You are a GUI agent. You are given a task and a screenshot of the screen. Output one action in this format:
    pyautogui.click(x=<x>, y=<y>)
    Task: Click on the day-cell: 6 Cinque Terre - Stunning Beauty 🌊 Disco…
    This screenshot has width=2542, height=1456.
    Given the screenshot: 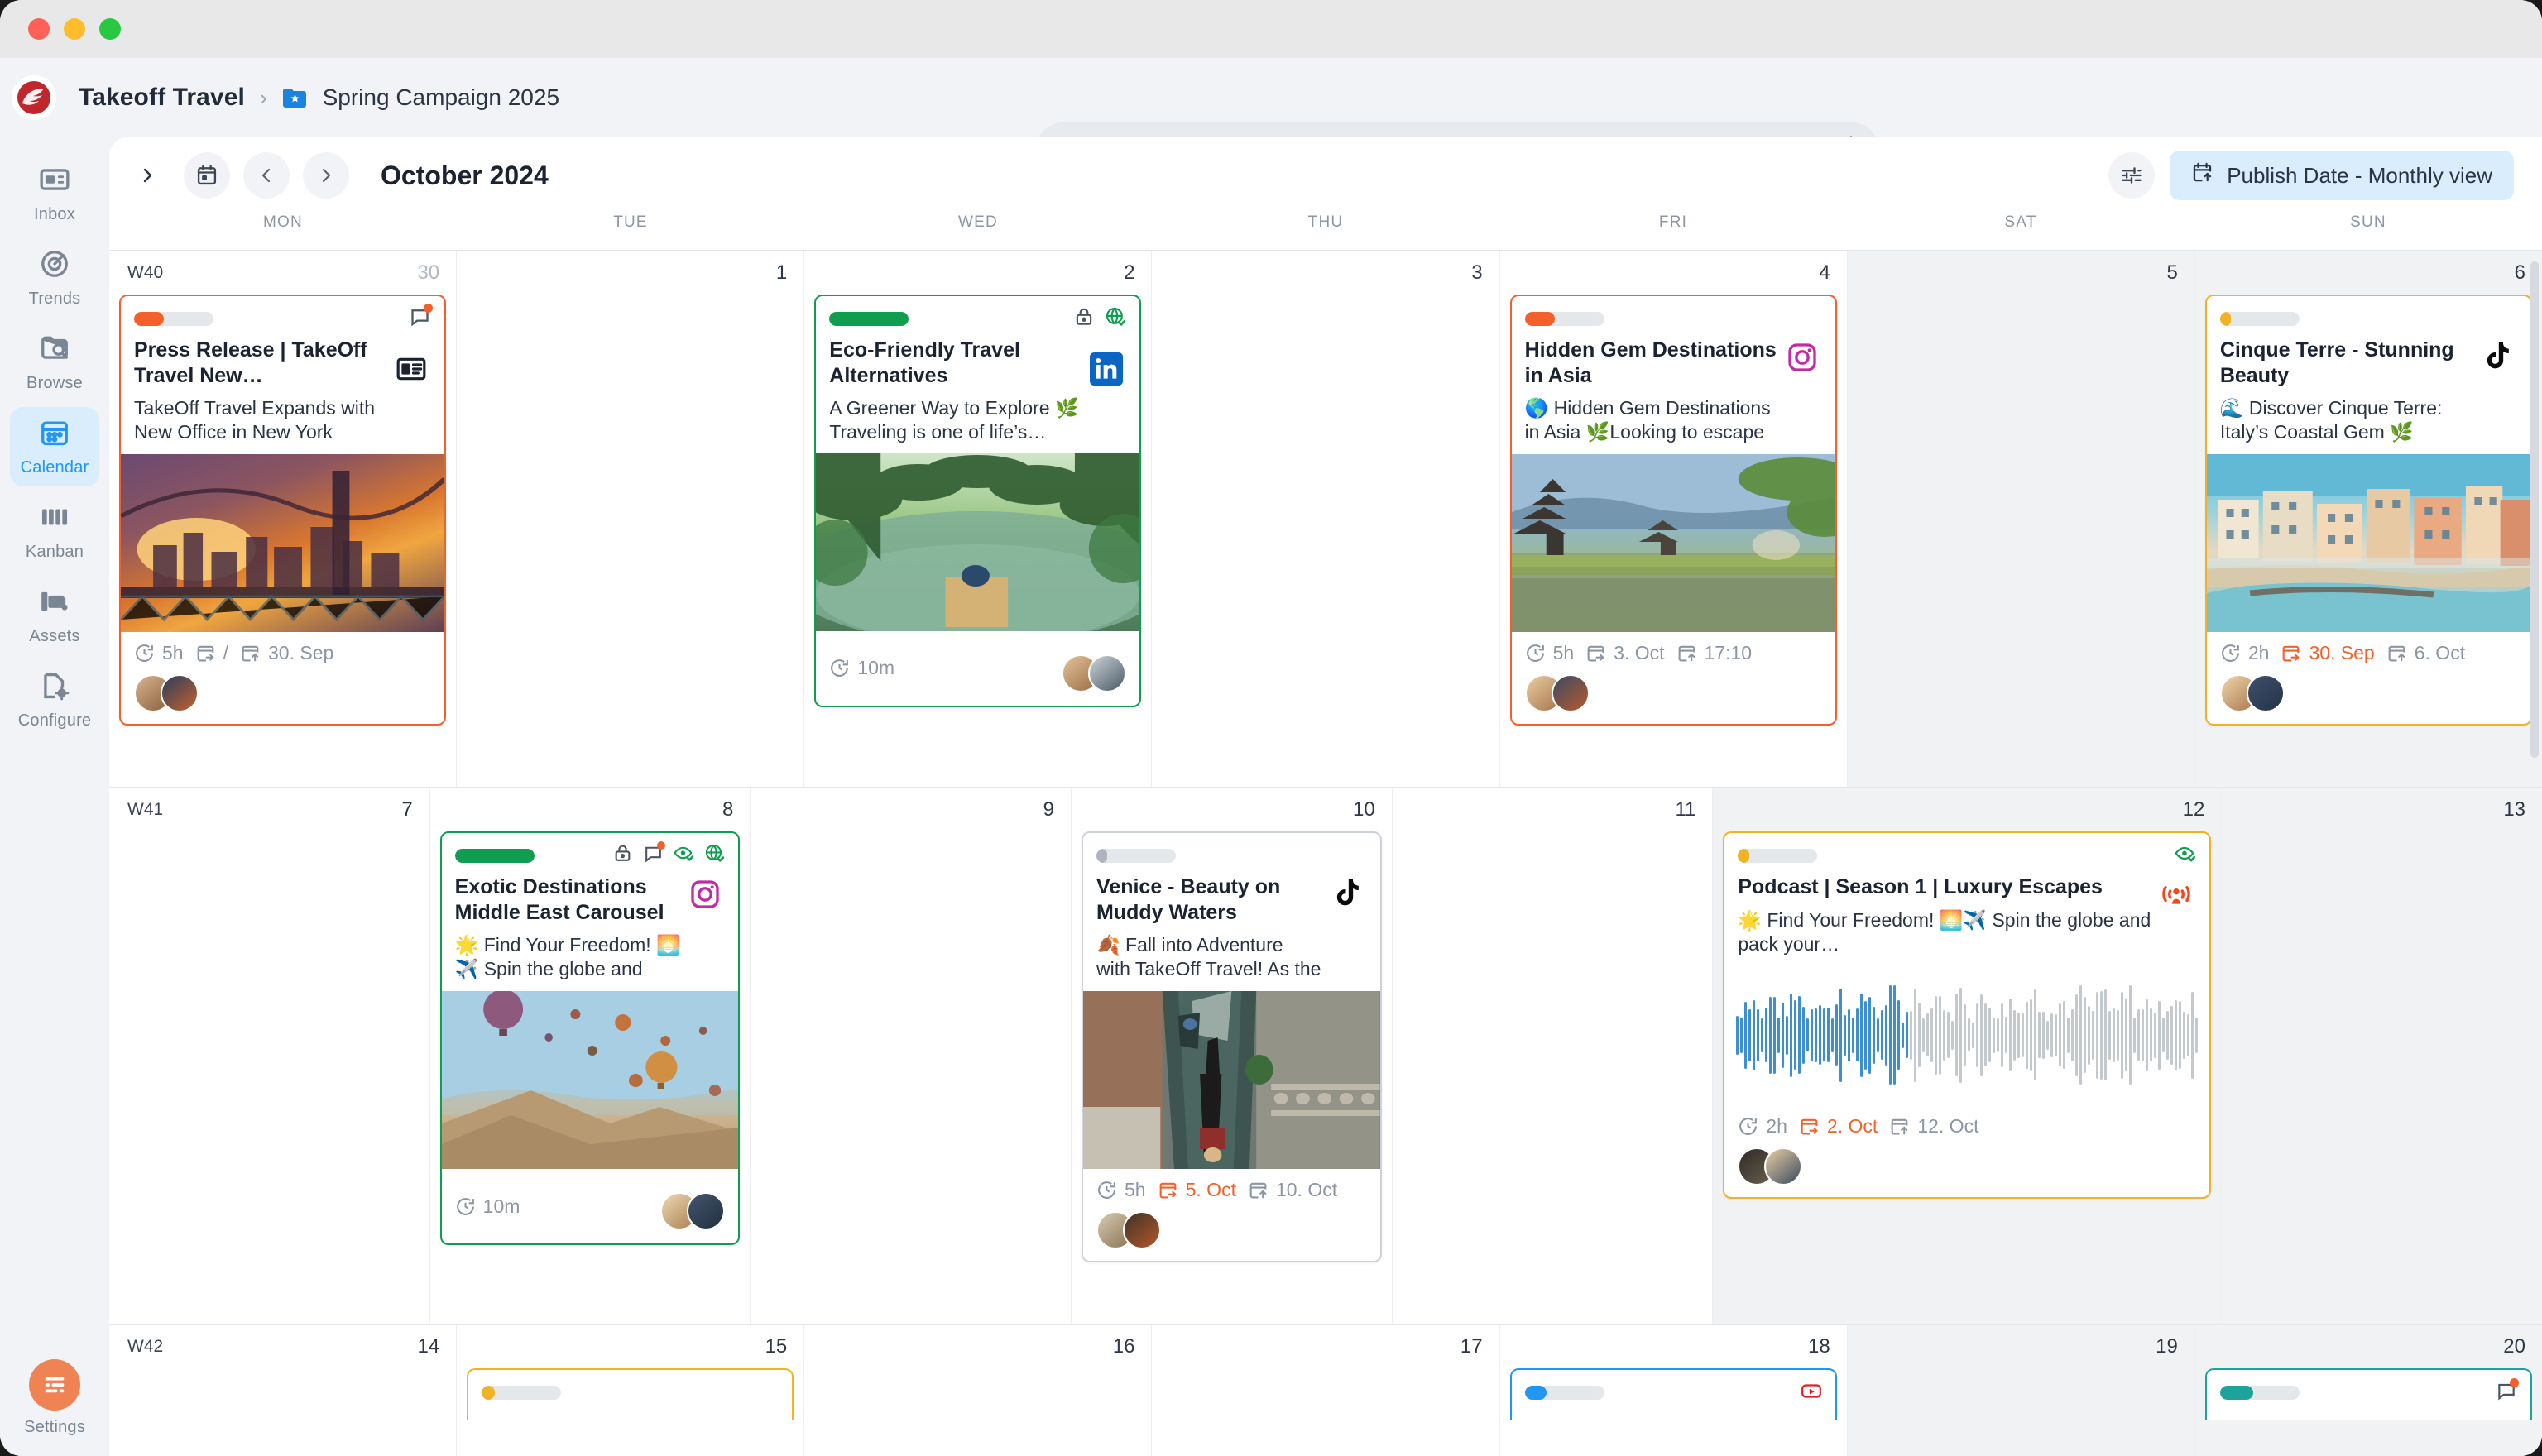 What is the action you would take?
    pyautogui.click(x=2368, y=519)
    